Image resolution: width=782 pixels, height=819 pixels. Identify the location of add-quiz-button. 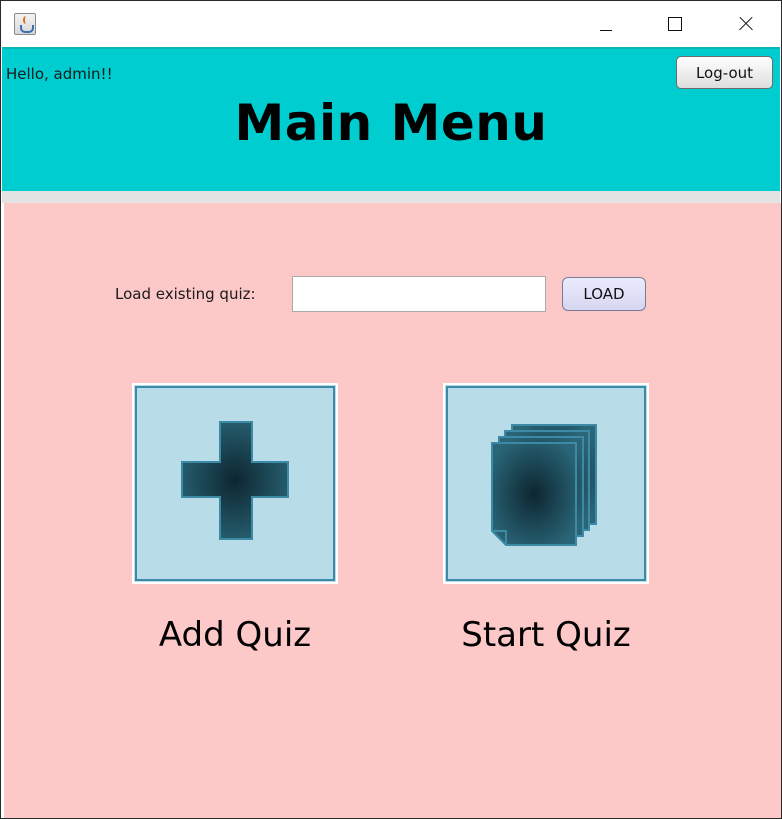
(235, 483).